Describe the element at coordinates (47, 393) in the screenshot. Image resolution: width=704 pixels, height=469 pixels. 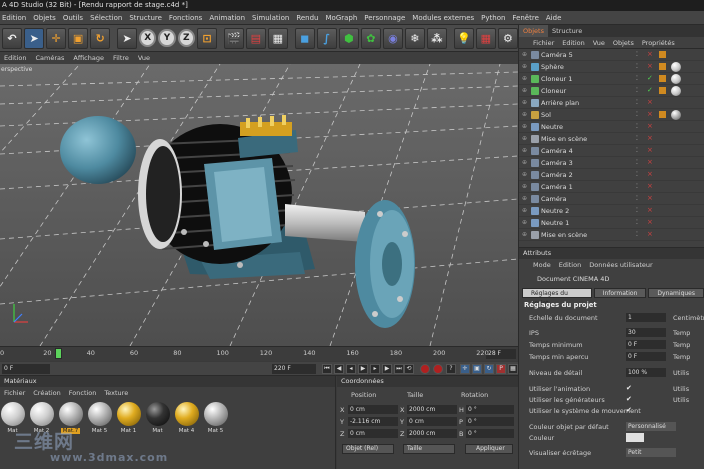
I see `materials-menu-item: Création` at that location.